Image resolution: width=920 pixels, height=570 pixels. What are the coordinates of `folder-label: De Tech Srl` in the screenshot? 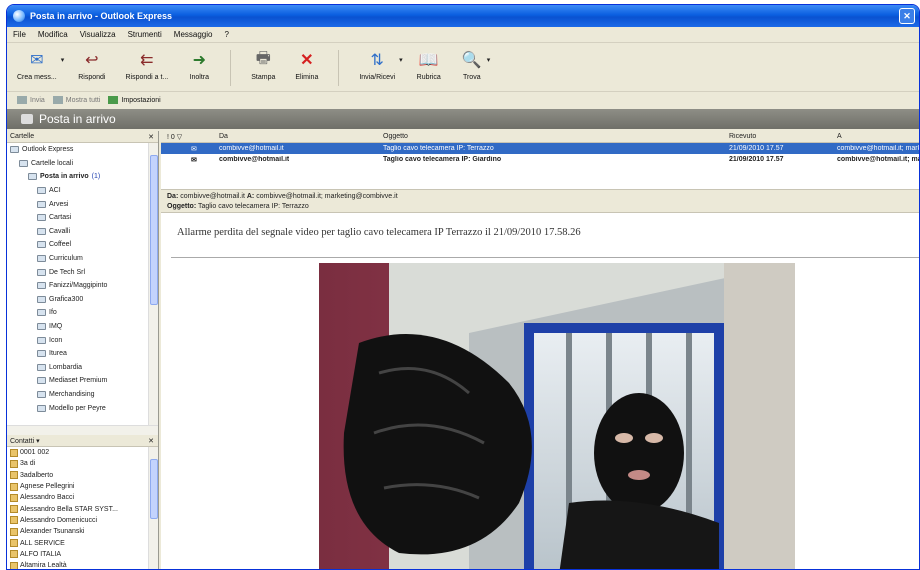 It's located at (67, 272).